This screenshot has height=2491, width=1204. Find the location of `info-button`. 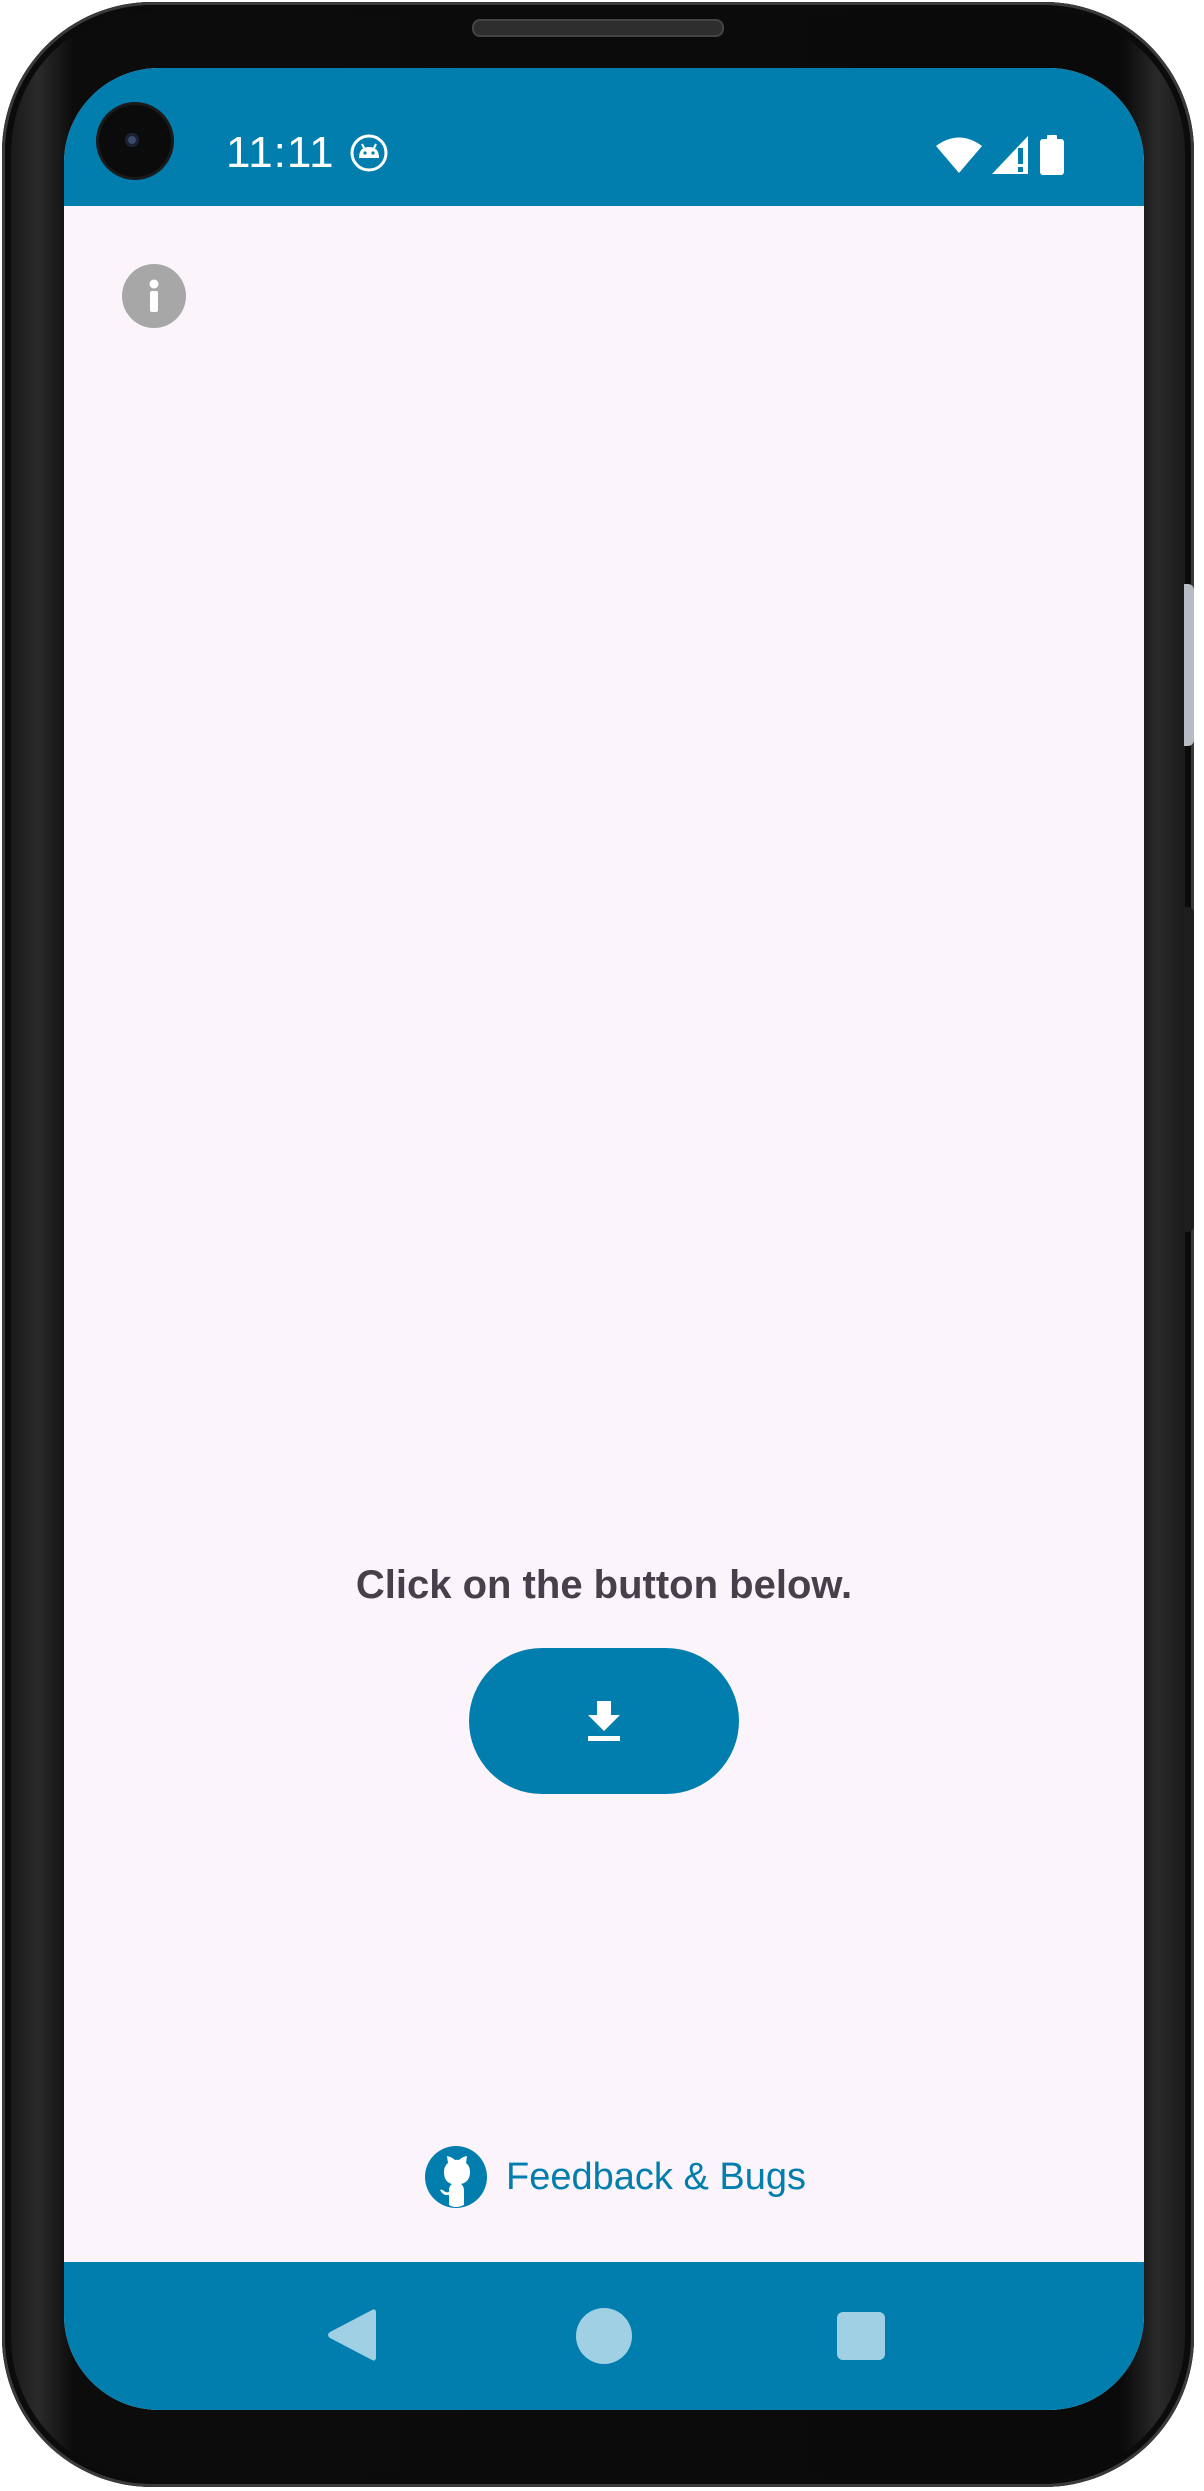

info-button is located at coordinates (154, 296).